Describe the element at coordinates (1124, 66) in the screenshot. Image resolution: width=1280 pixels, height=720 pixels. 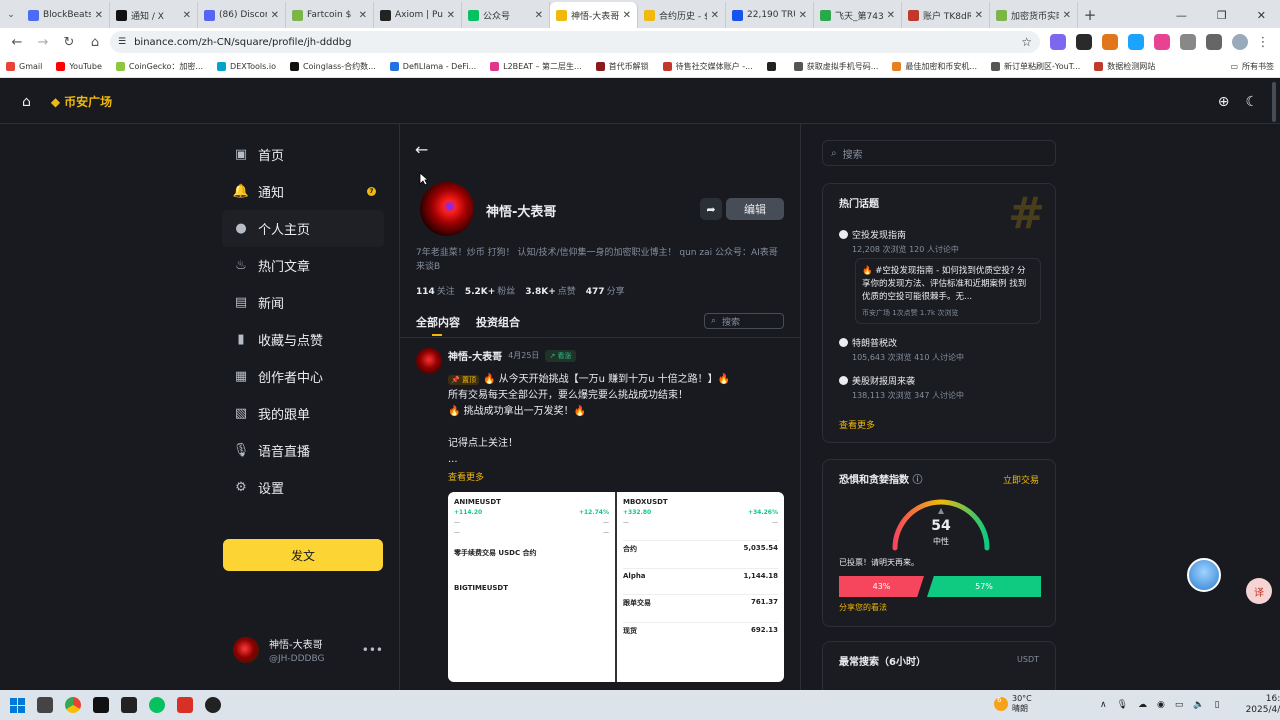
I see `bookmark-item: 数据检测网站` at that location.